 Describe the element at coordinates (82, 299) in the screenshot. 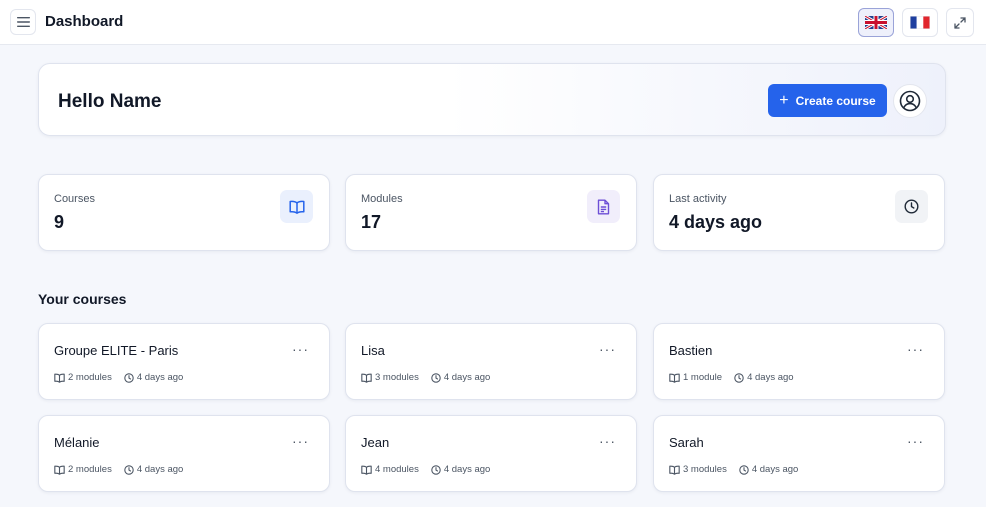

I see `your-courses-heading: Your courses` at that location.